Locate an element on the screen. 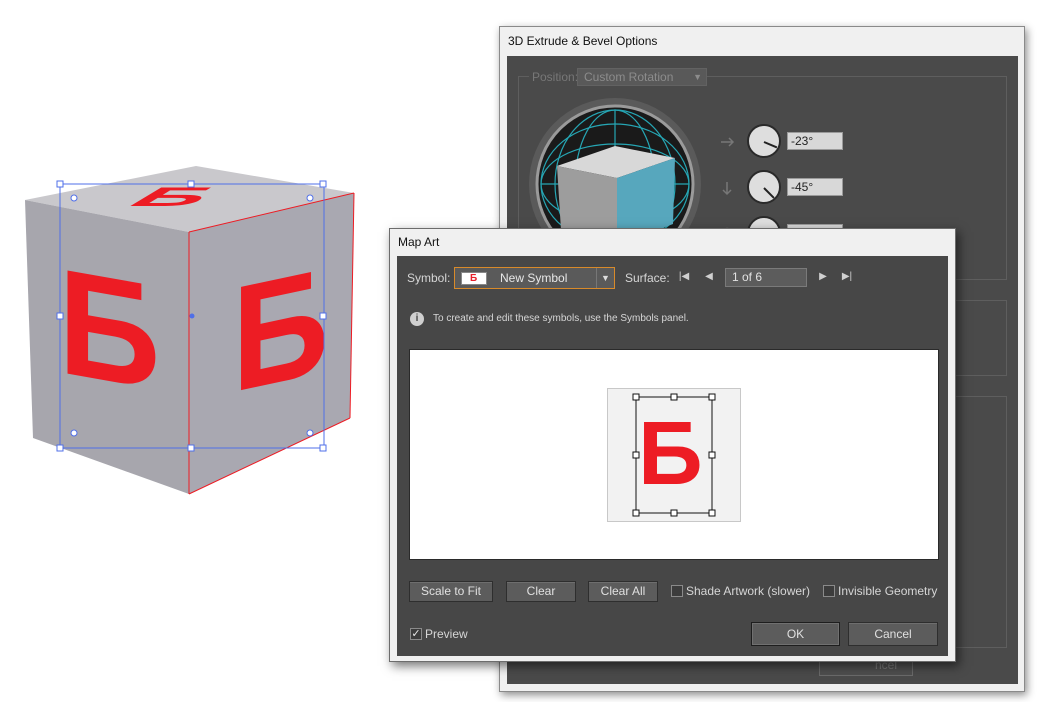 The width and height of the screenshot is (1040, 702). surface-label: Surface: is located at coordinates (647, 278).